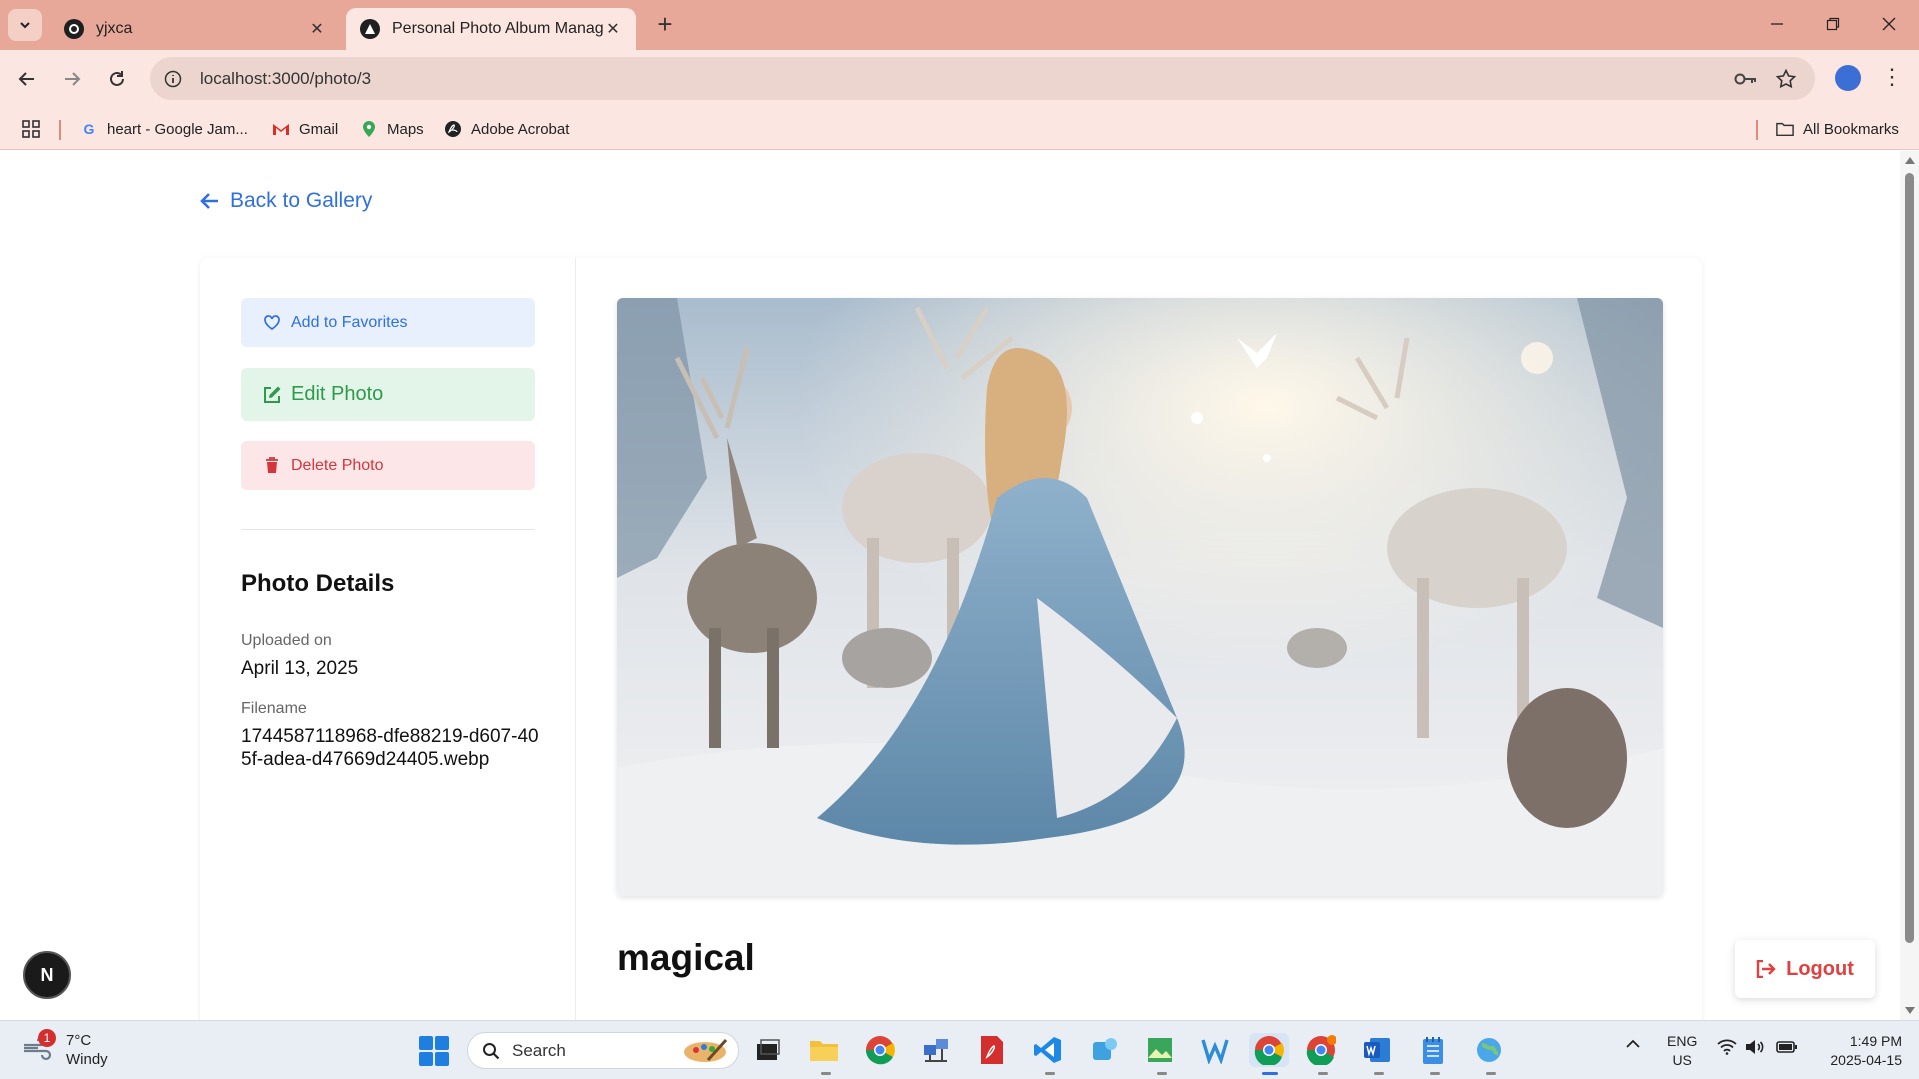  Describe the element at coordinates (1633, 1045) in the screenshot. I see `show-hidden-icons-chevron` at that location.